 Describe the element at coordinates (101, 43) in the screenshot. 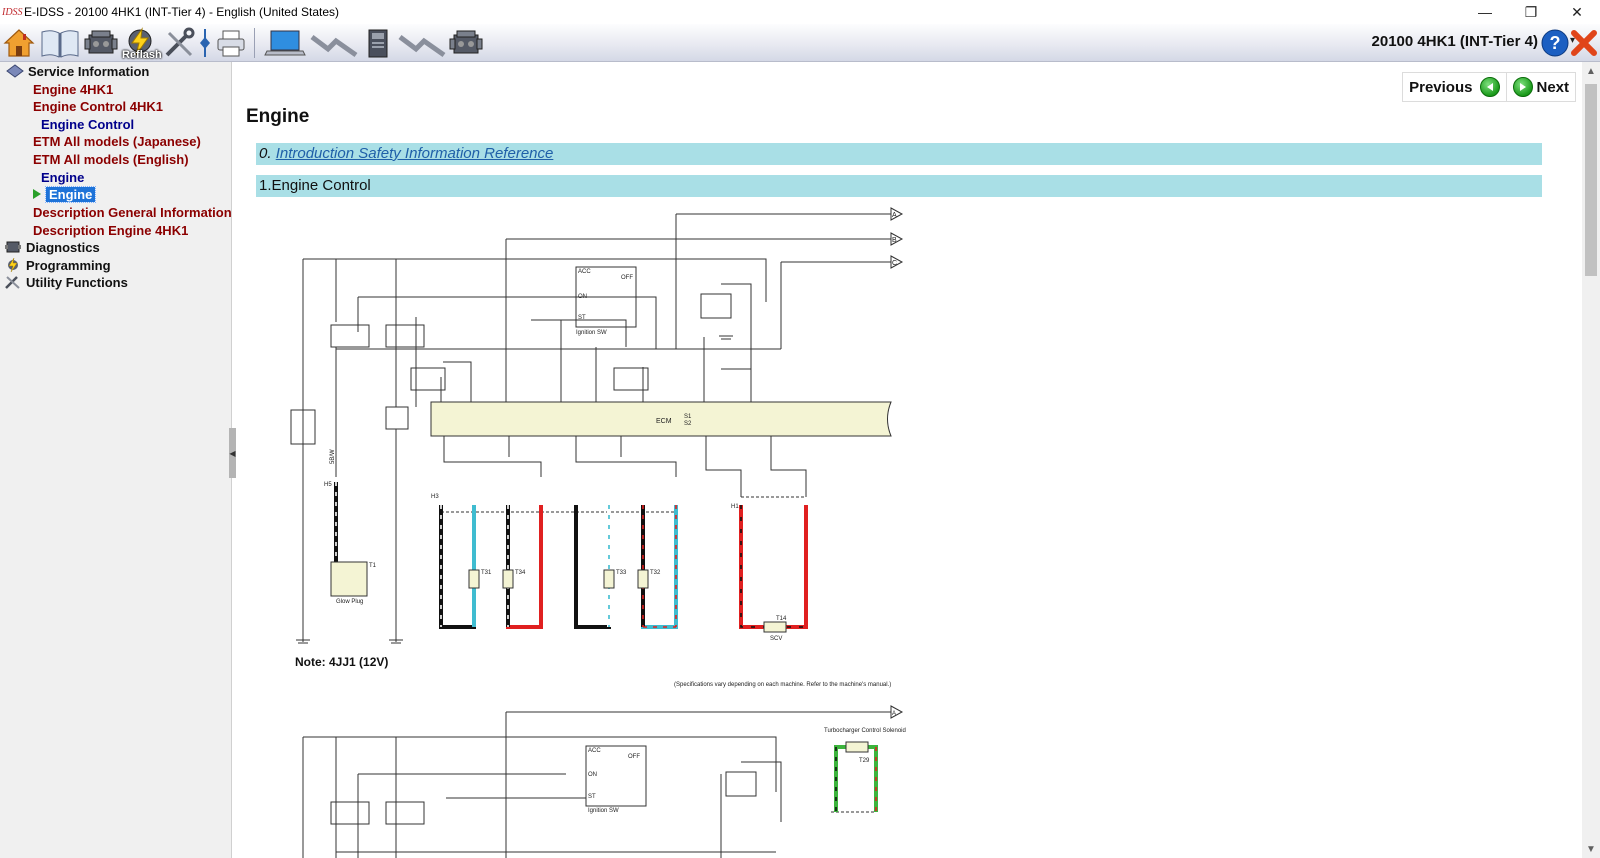

I see `engine-button` at that location.